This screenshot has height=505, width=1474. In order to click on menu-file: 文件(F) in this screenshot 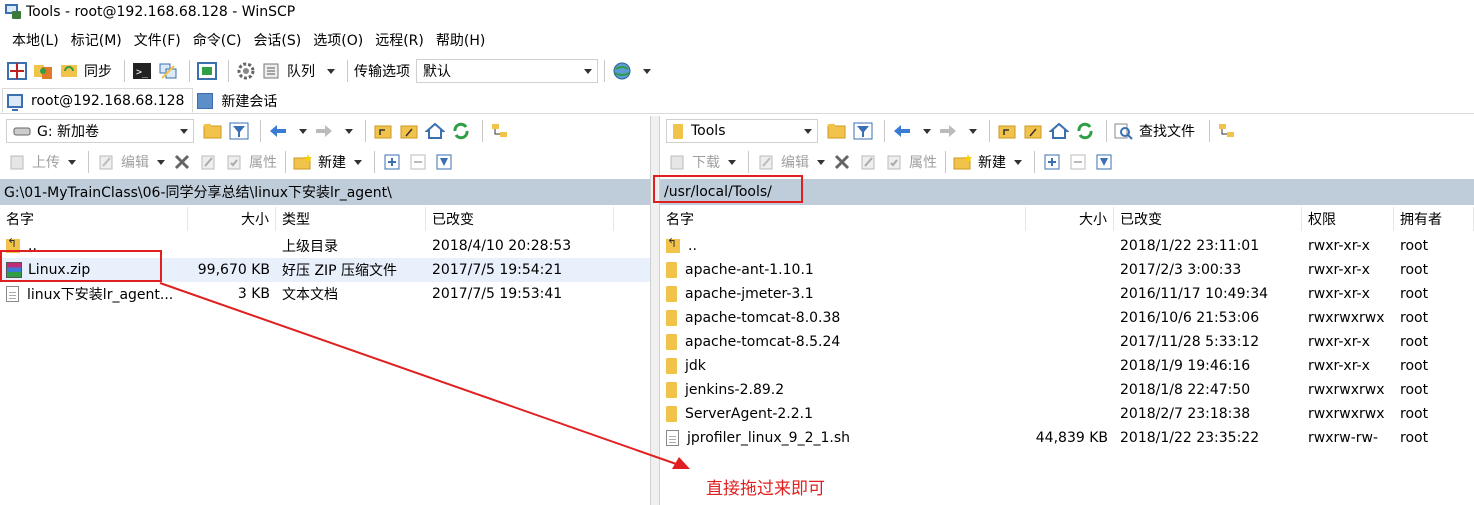, I will do `click(157, 40)`.